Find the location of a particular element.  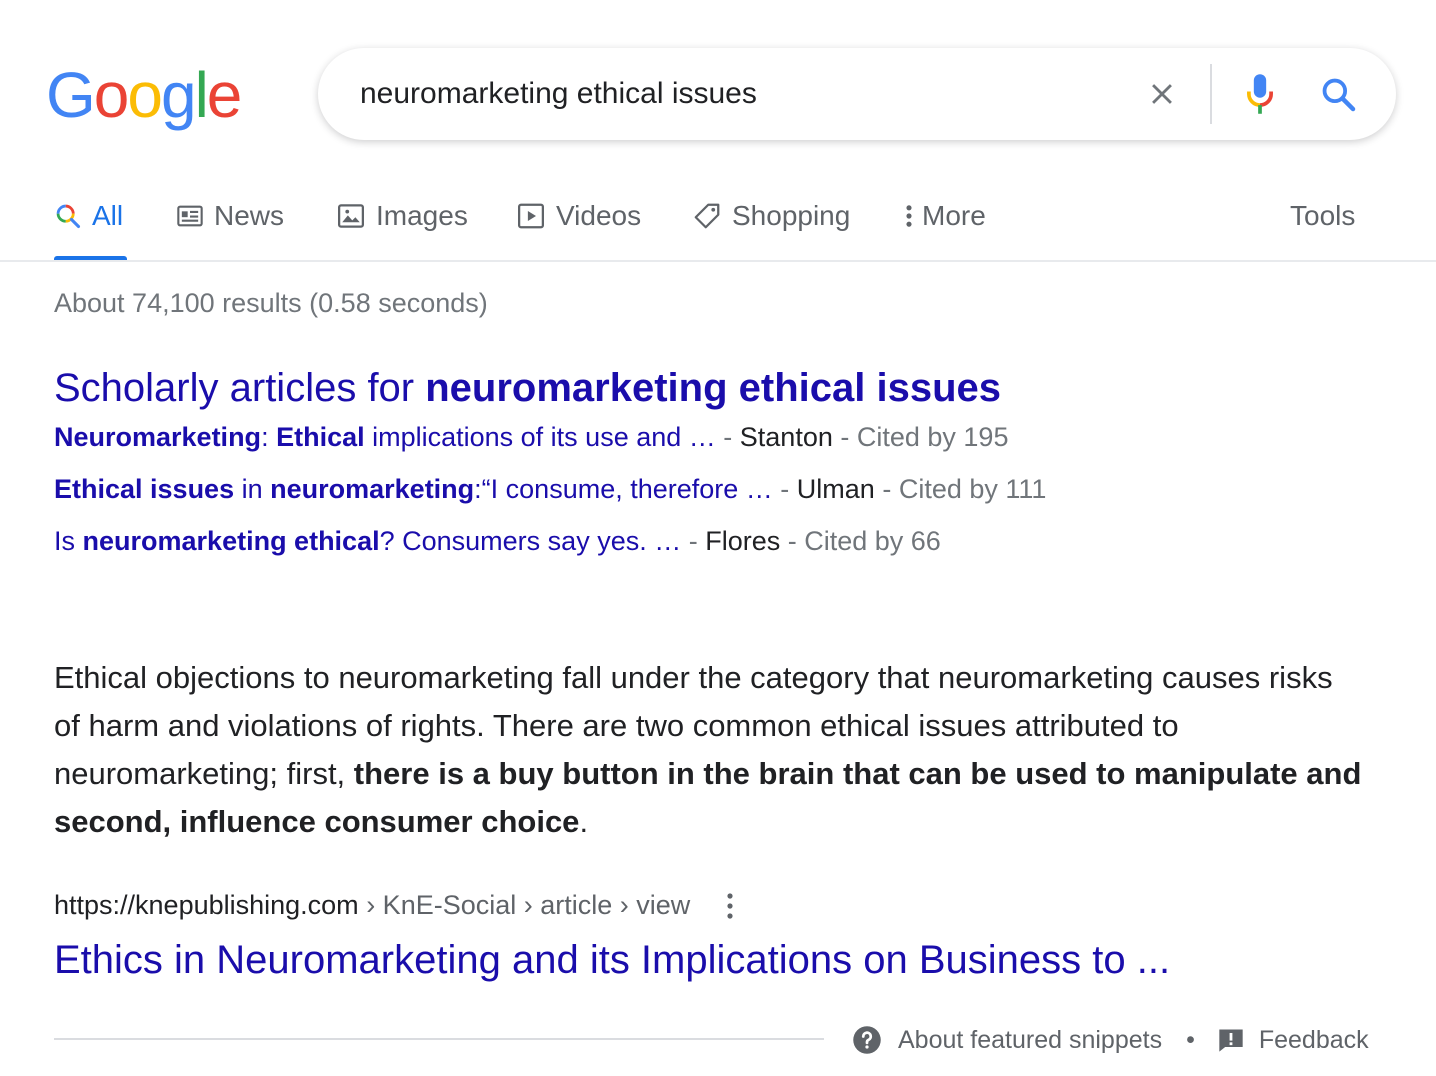

tab-more: More is located at coordinates (943, 226).